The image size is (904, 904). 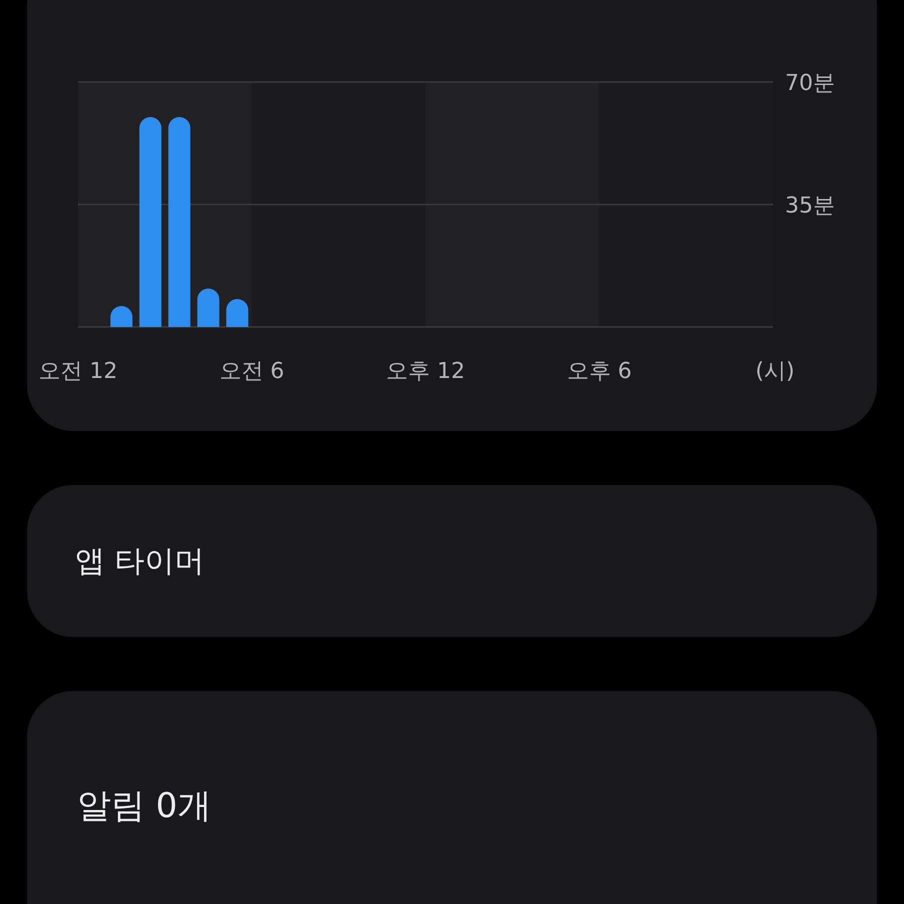 What do you see at coordinates (78, 371) in the screenshot?
I see `x-tick-label: 오전 12` at bounding box center [78, 371].